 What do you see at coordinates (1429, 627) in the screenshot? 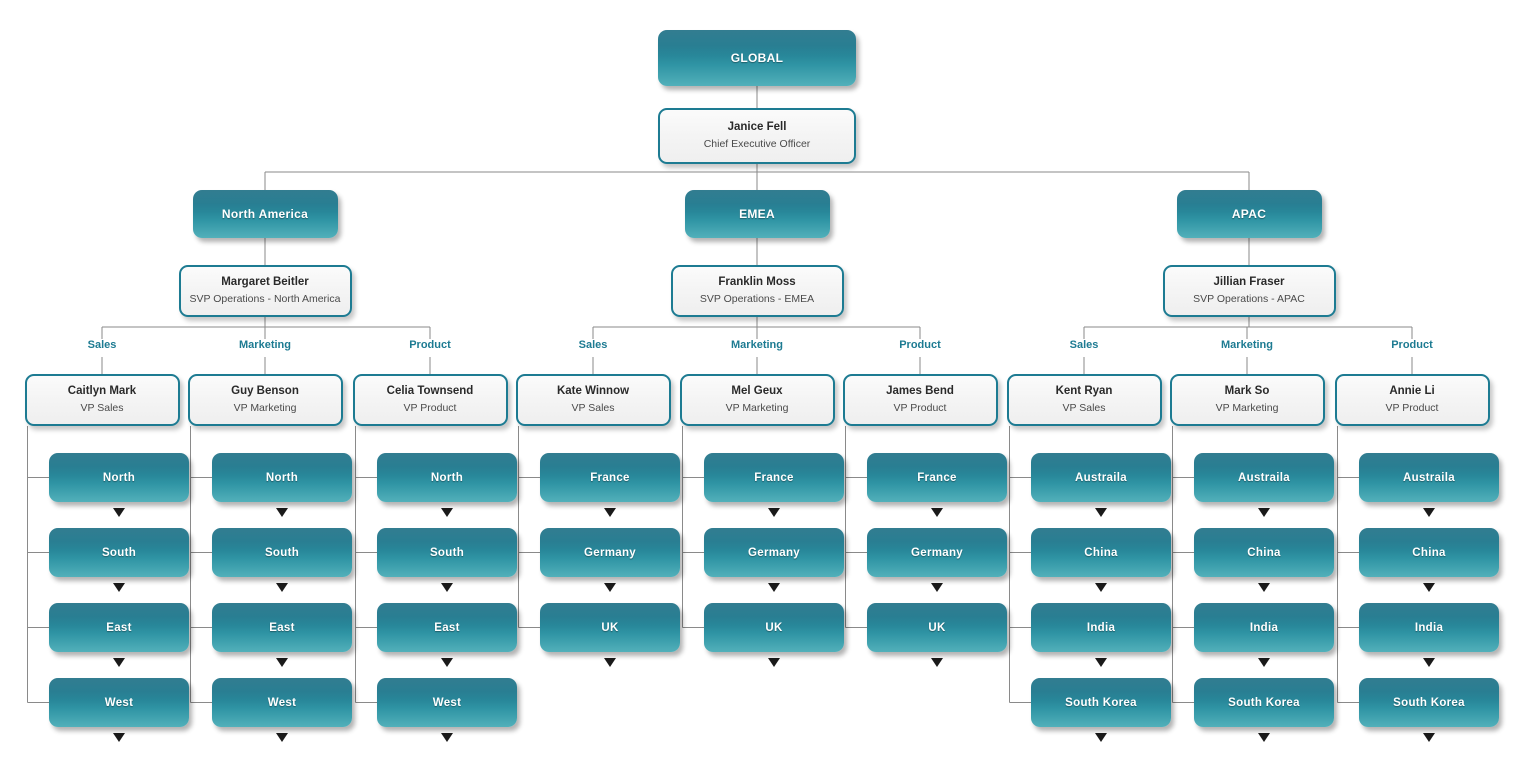
I see `territory-box-2-2-2: India` at bounding box center [1429, 627].